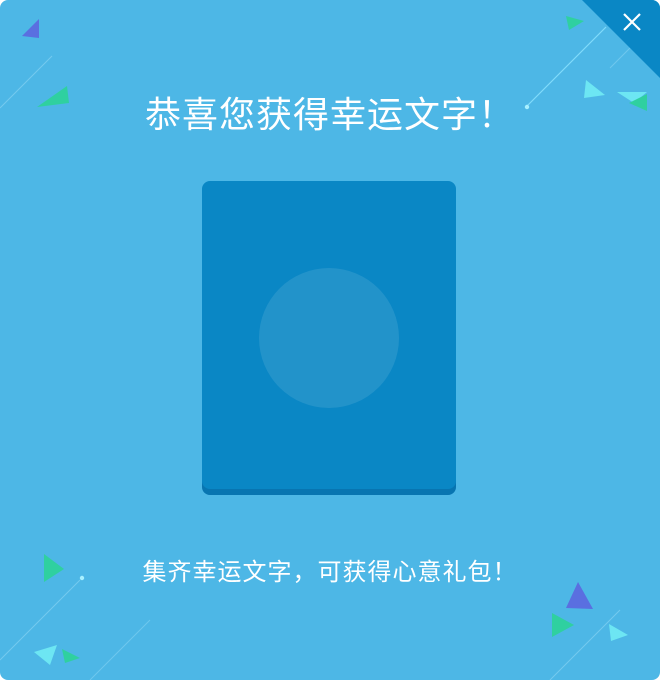 Image resolution: width=660 pixels, height=680 pixels. I want to click on card-circle, so click(329, 338).